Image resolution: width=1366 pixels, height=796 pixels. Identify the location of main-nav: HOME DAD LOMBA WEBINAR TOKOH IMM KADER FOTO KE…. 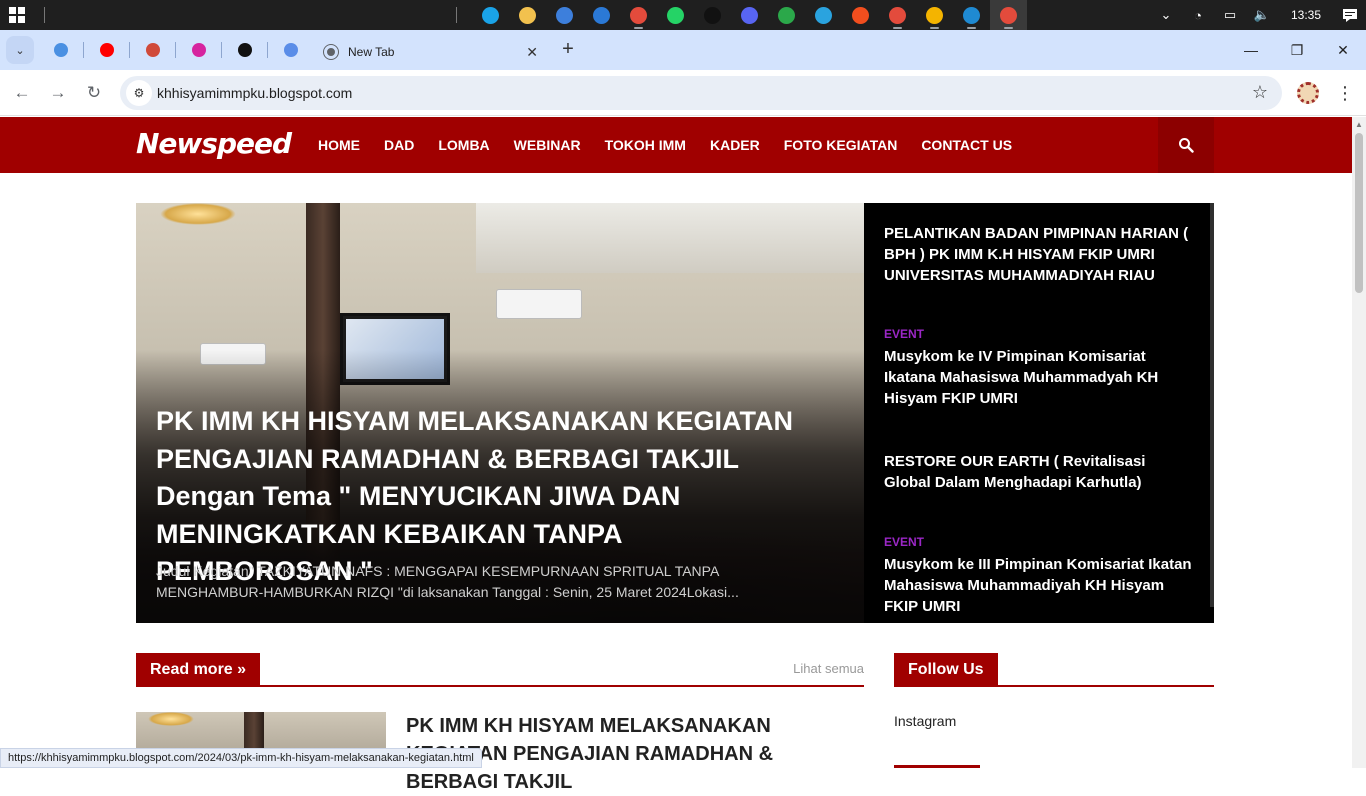
(665, 145).